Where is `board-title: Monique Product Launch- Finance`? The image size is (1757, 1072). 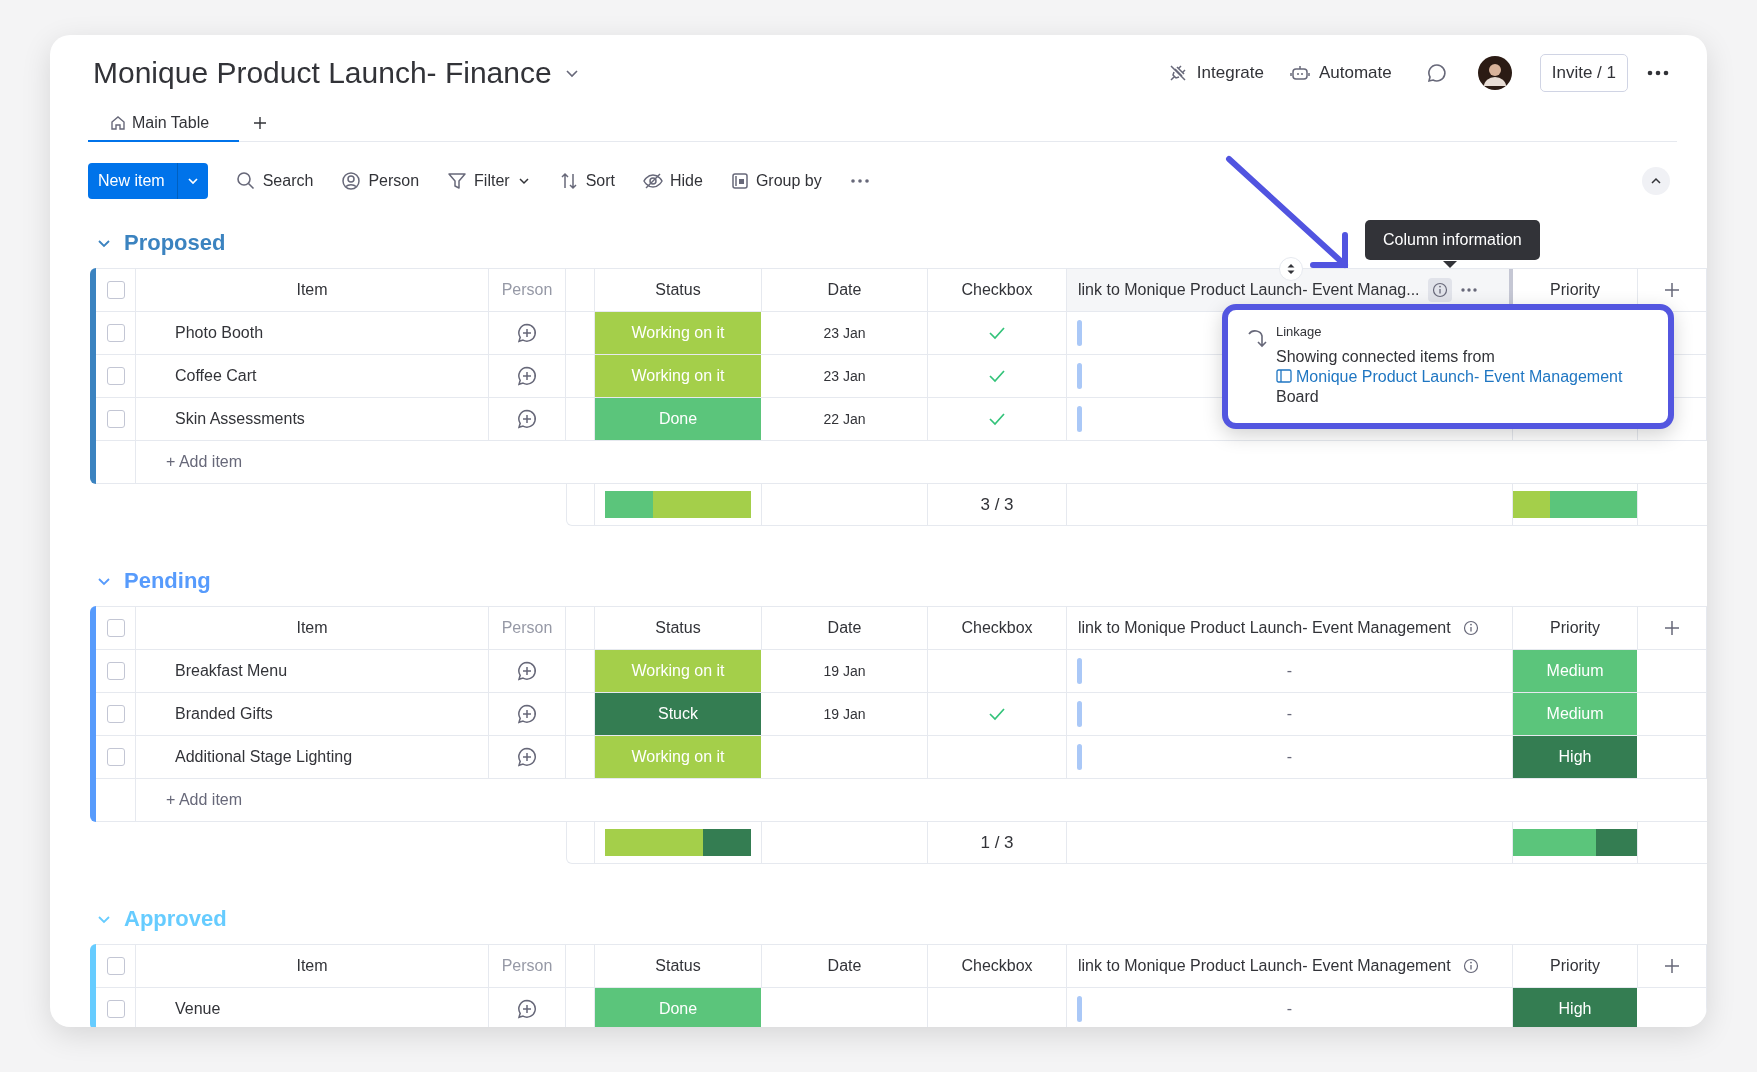
board-title: Monique Product Launch- Finance is located at coordinates (322, 73).